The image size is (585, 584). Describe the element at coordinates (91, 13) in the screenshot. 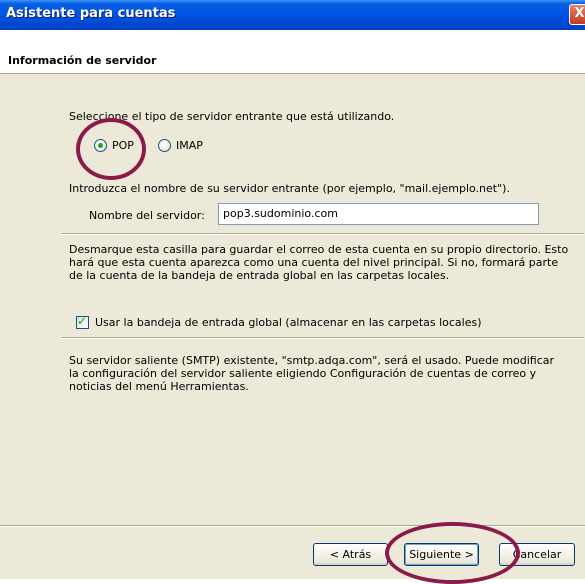

I see `window-title: Asistente para cuentas` at that location.